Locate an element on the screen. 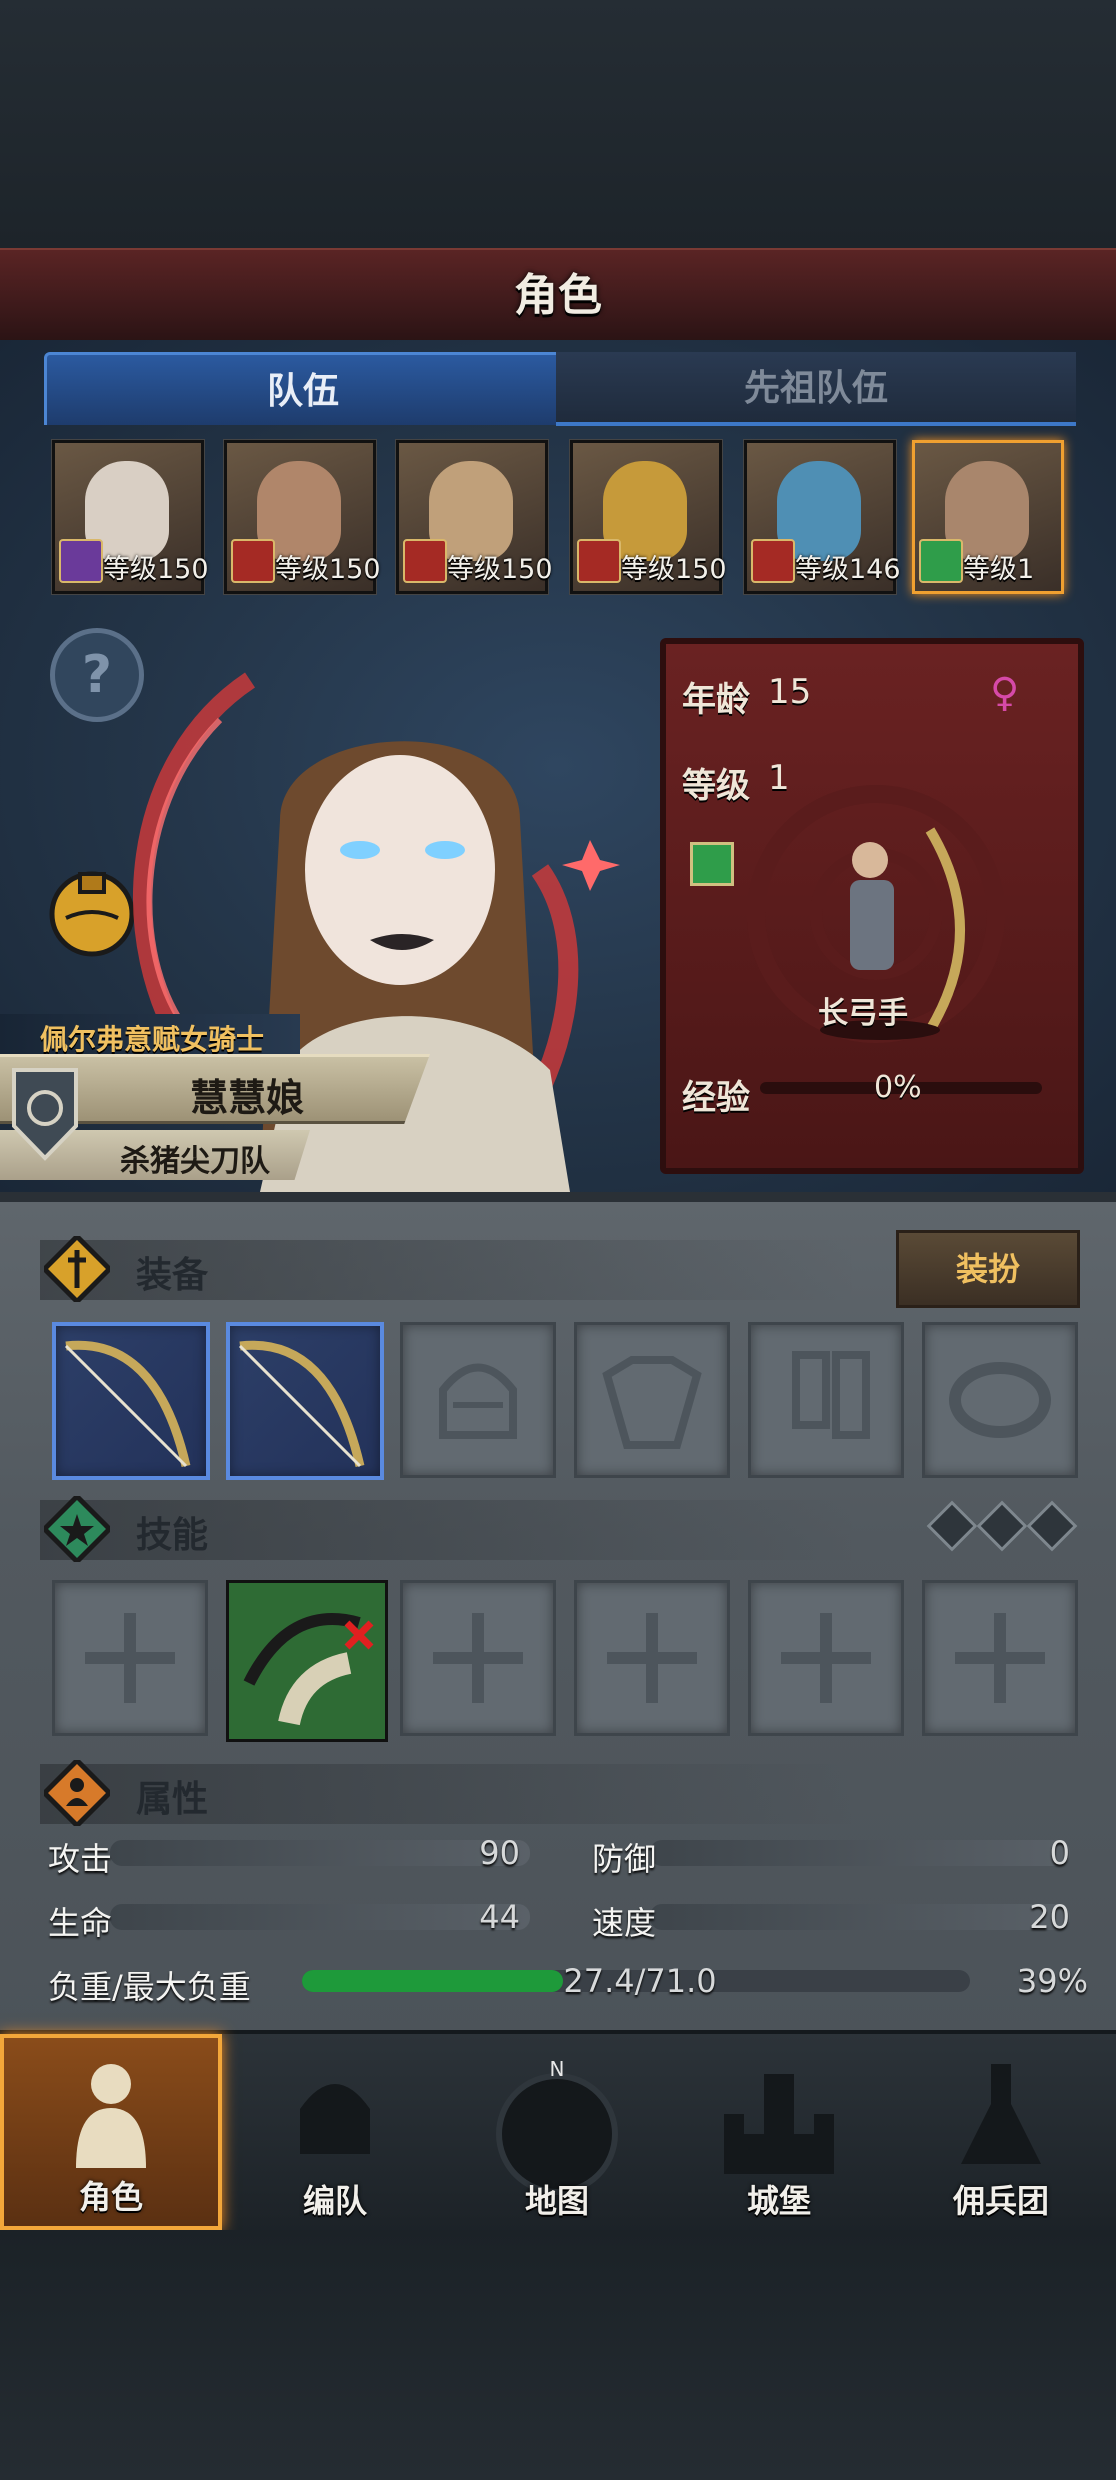 The height and width of the screenshot is (2480, 1116). level-label: 等级 is located at coordinates (716, 786).